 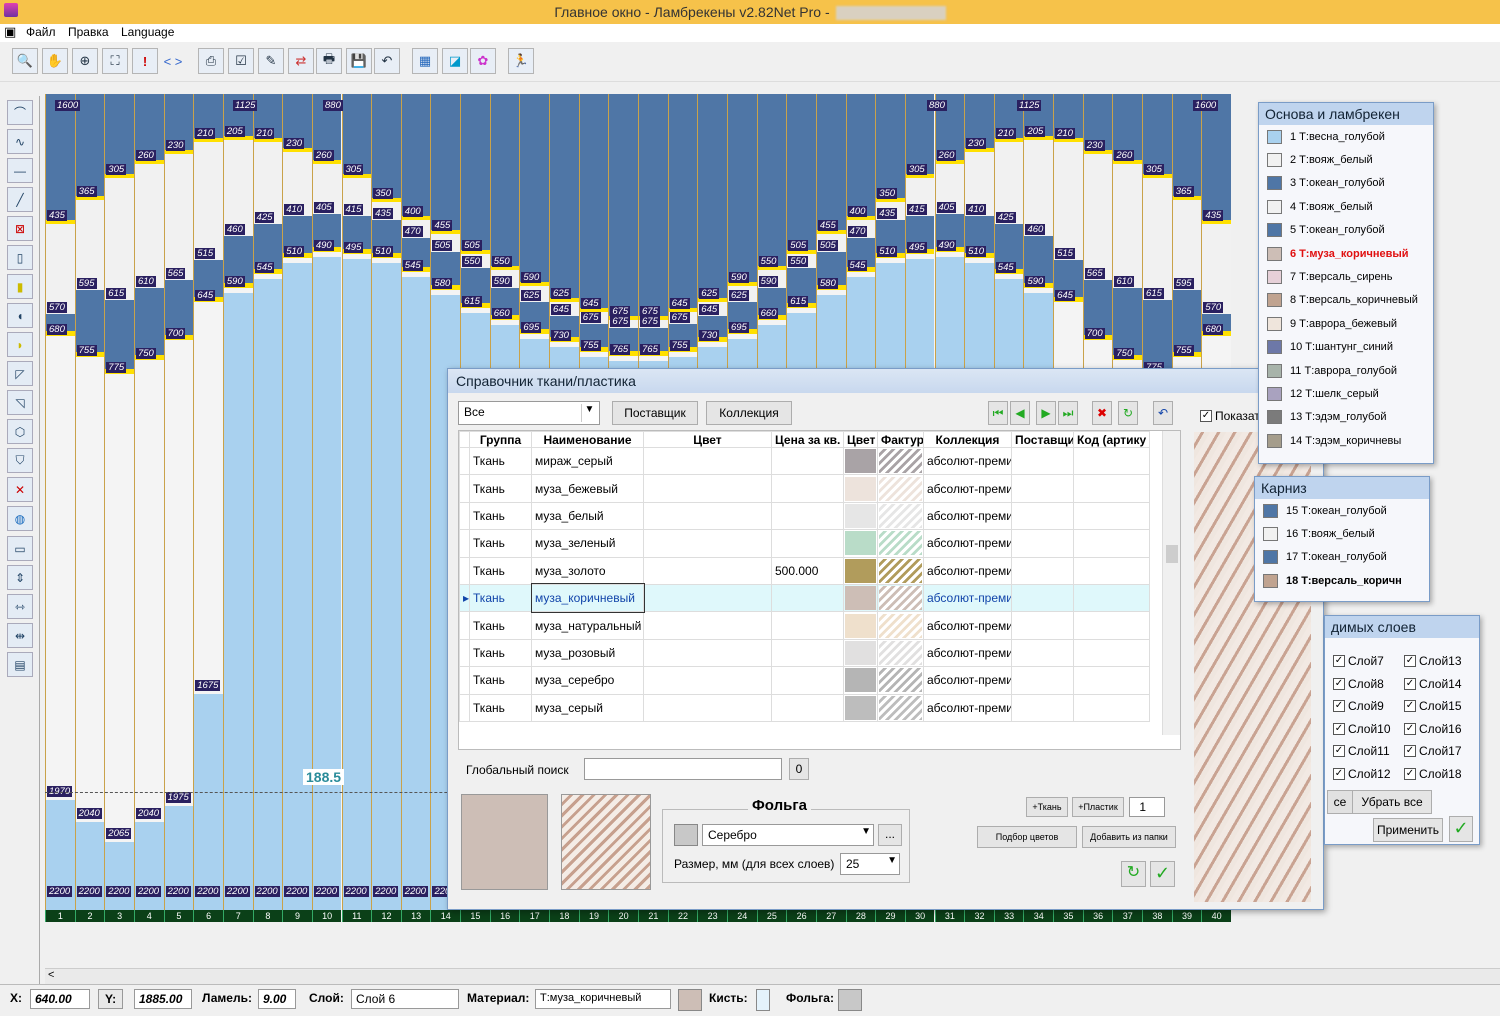 I want to click on layer-field: Слой 6, so click(x=405, y=999).